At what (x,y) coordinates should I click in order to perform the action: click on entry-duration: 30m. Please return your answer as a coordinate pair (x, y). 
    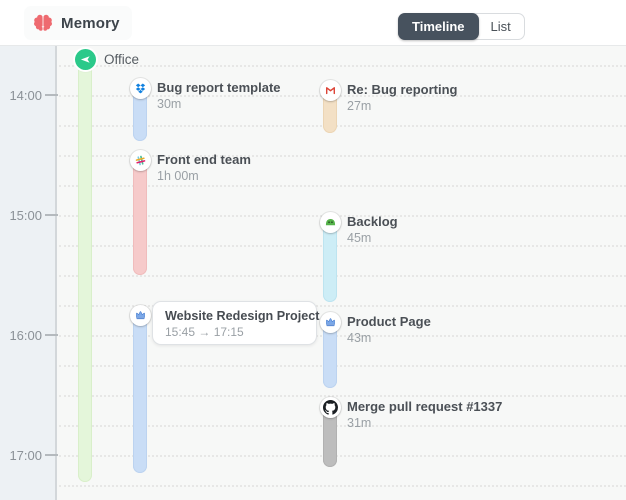
    Looking at the image, I should click on (169, 104).